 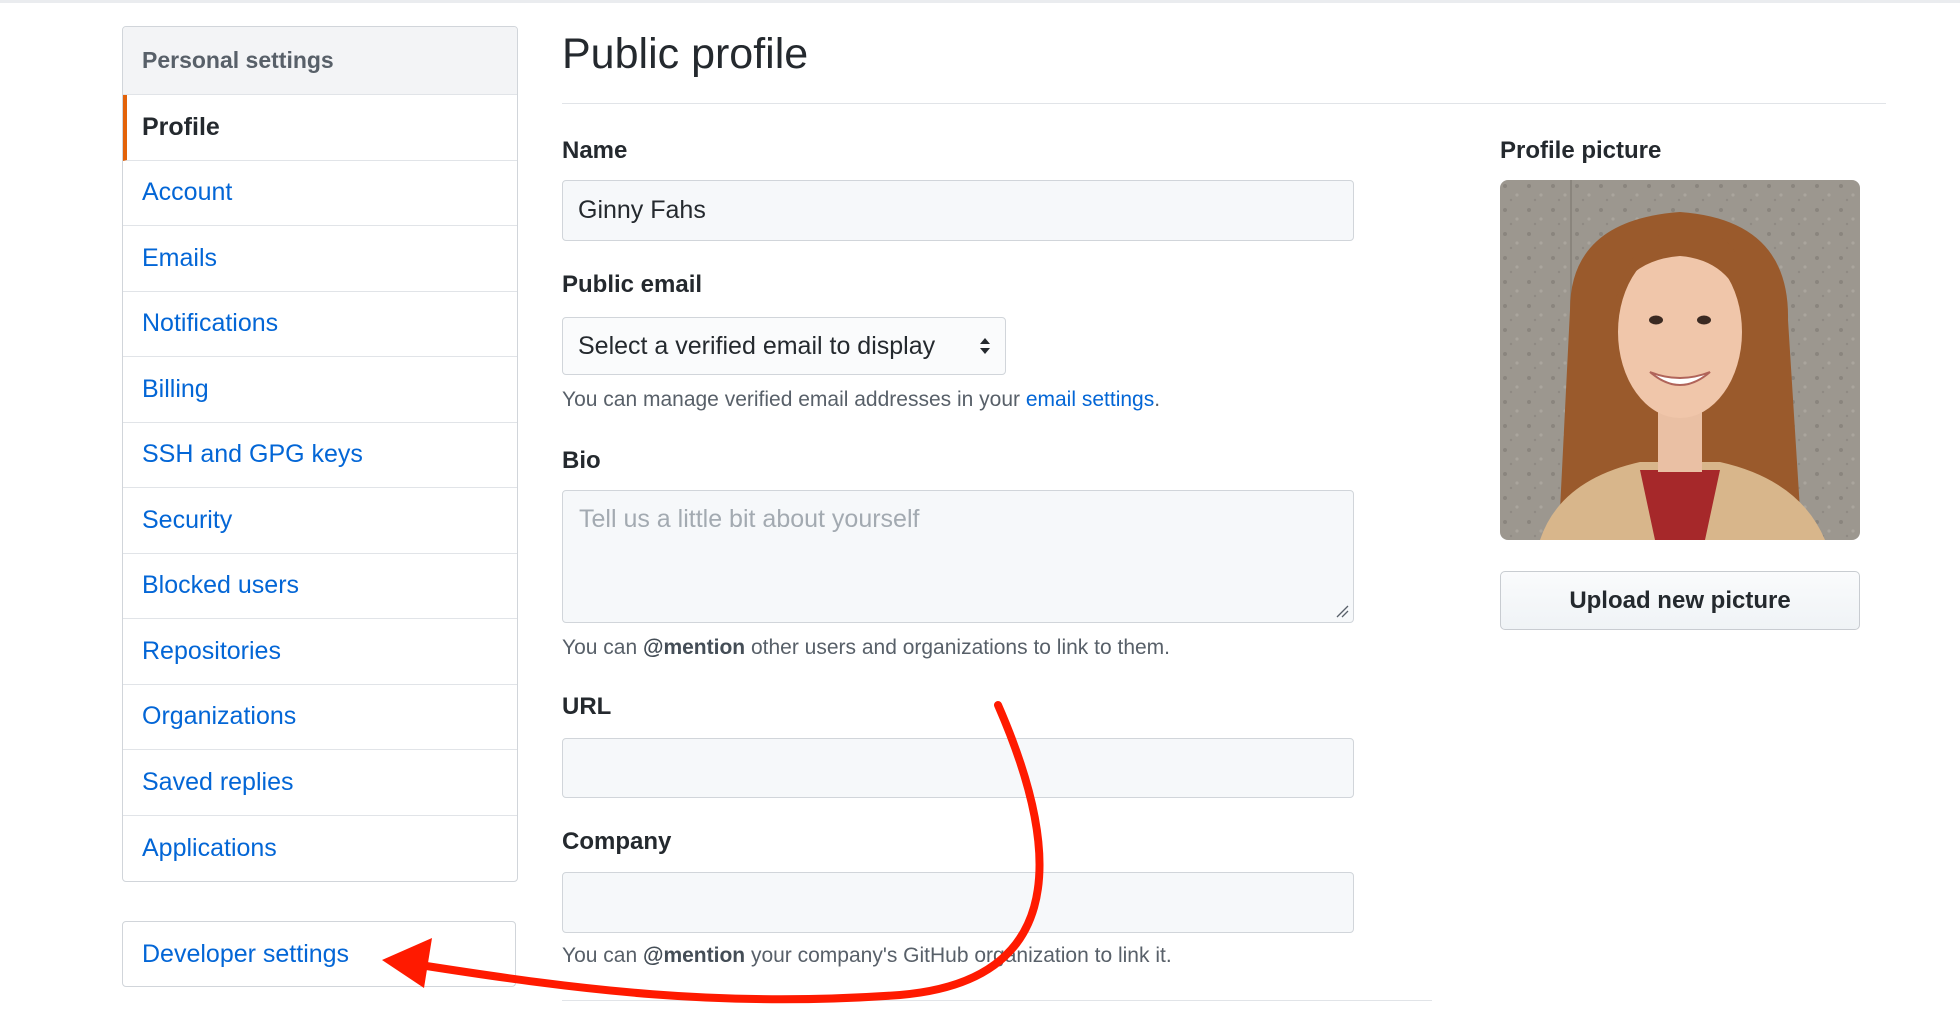 What do you see at coordinates (617, 841) in the screenshot?
I see `company-label: Company` at bounding box center [617, 841].